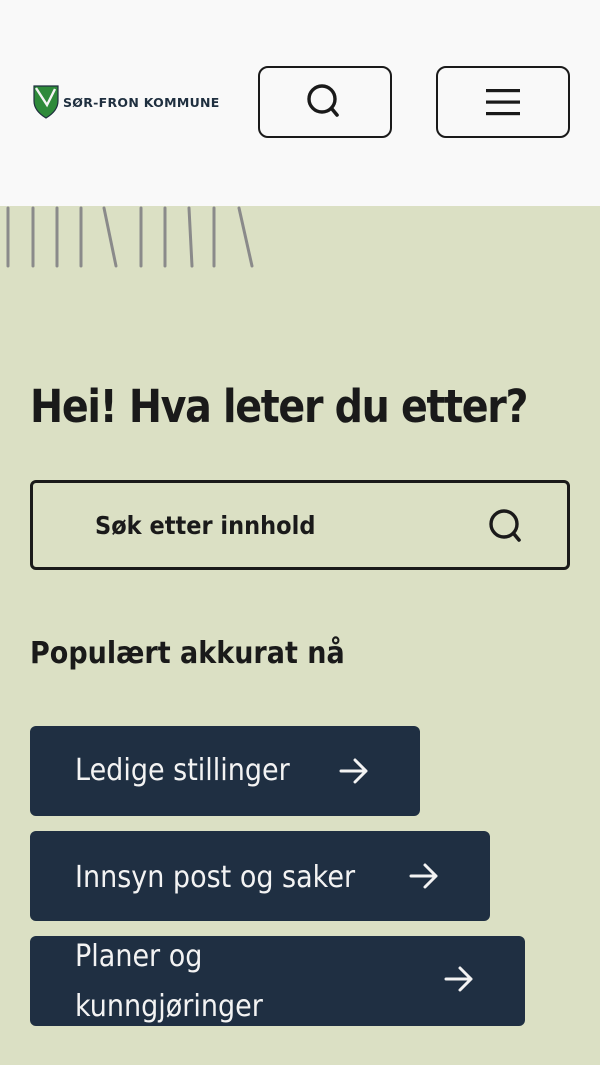 The height and width of the screenshot is (1065, 600). Describe the element at coordinates (130, 237) in the screenshot. I see `decorative-lines` at that location.